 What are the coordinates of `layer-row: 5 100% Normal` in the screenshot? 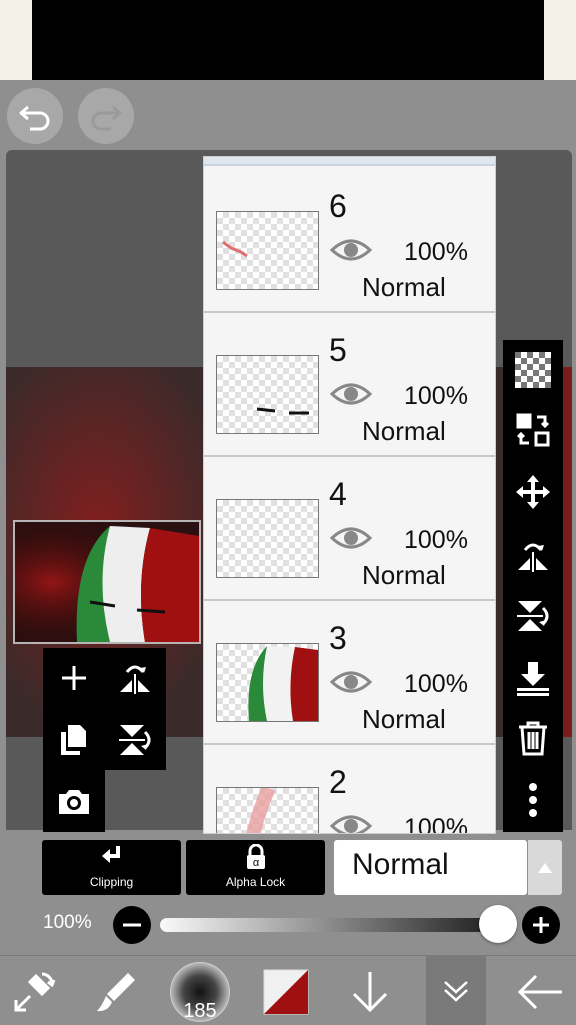 It's located at (349, 384).